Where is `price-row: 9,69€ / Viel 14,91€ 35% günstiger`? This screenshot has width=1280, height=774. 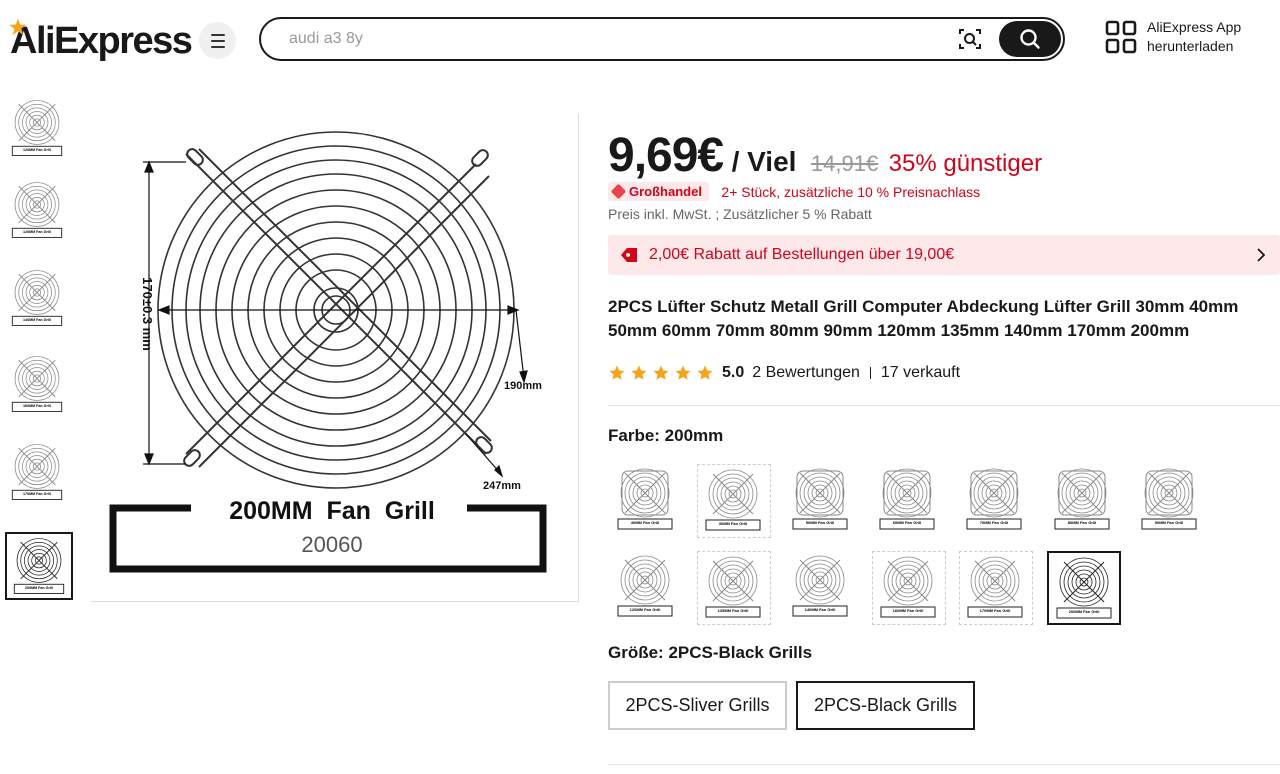
price-row: 9,69€ / Viel 14,91€ 35% günstiger is located at coordinates (825, 155).